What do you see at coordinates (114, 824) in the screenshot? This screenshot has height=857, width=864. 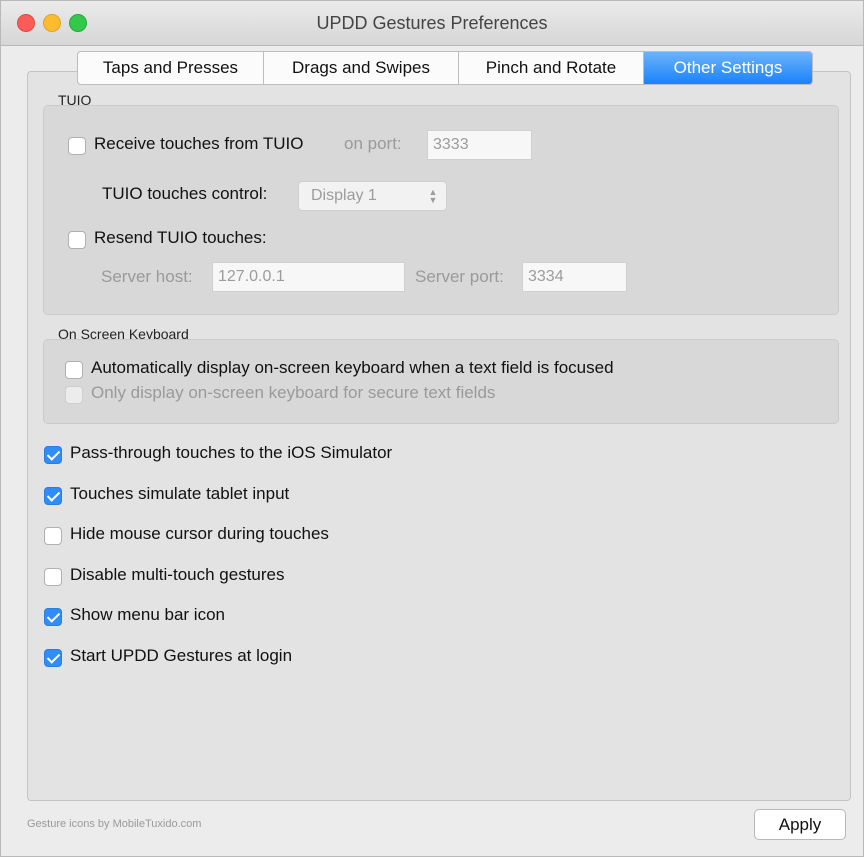 I see `icon-credit-text: Gesture icons by MobileTuxido.com` at bounding box center [114, 824].